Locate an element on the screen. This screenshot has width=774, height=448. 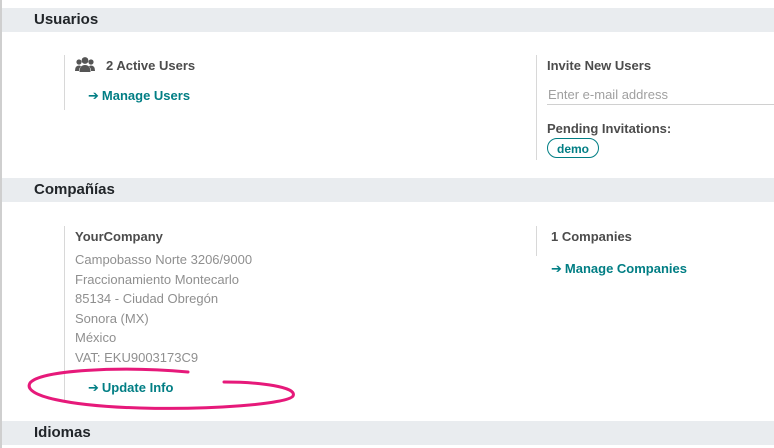
manage-users-link: ➔ Manage Users is located at coordinates (139, 96).